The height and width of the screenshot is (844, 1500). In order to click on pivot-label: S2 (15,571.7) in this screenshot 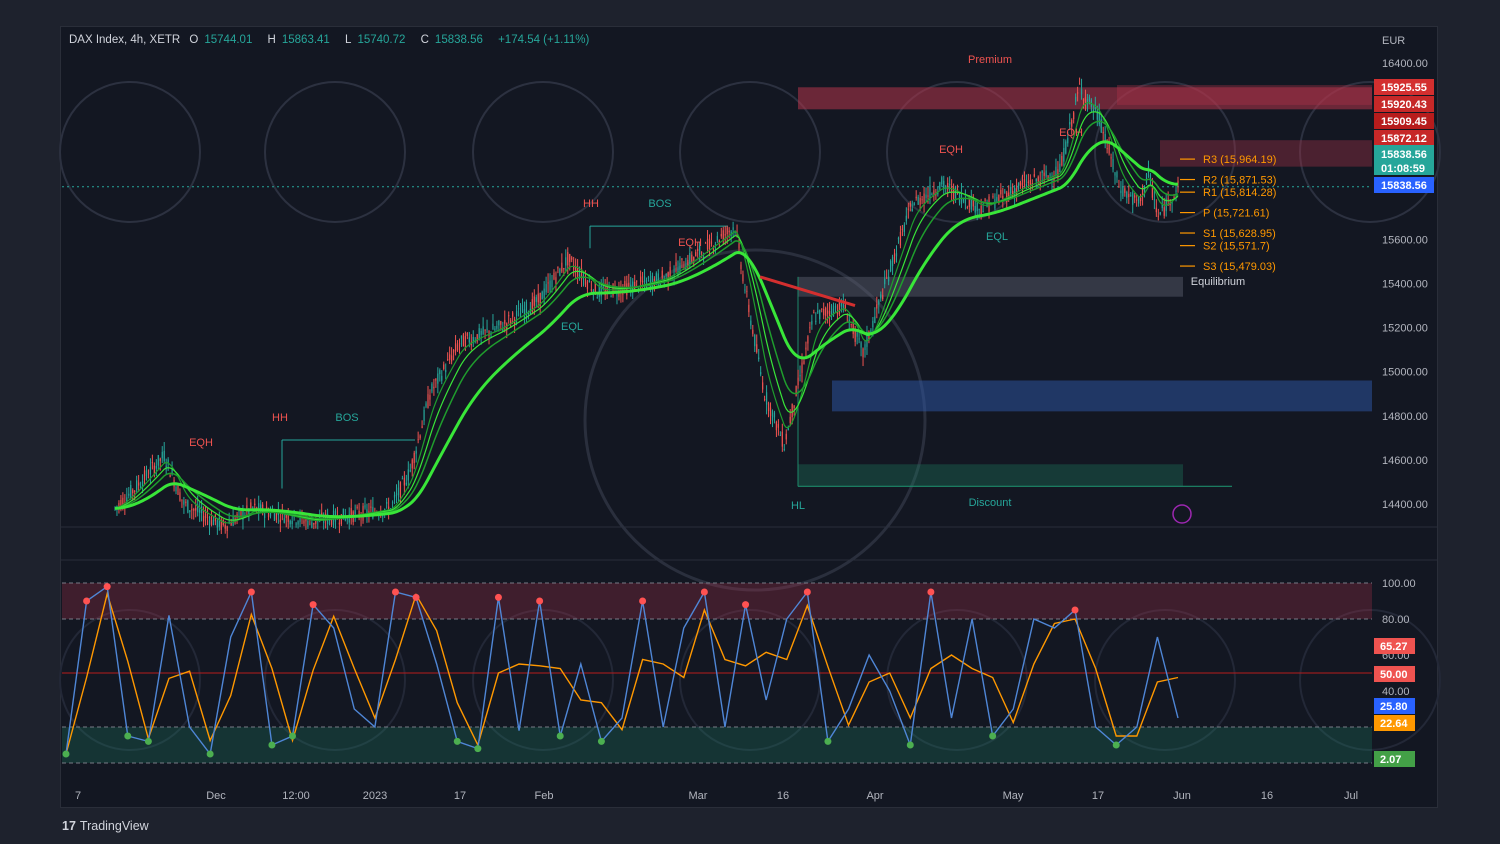, I will do `click(1236, 247)`.